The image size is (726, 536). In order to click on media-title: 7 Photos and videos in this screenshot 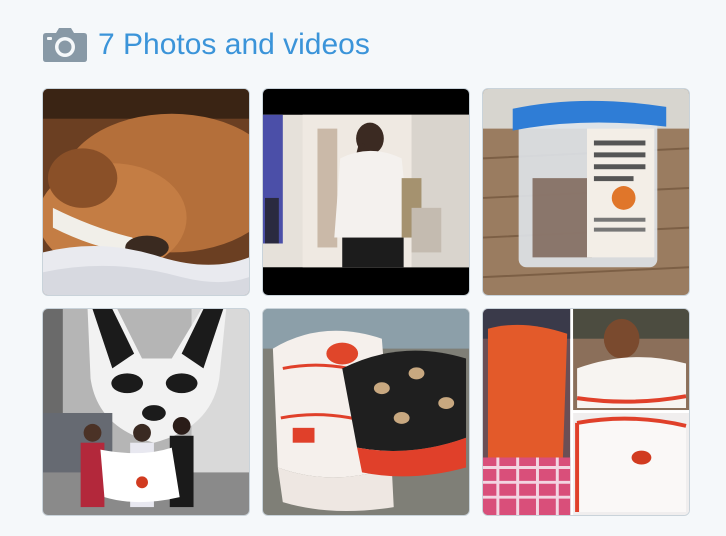, I will do `click(234, 45)`.